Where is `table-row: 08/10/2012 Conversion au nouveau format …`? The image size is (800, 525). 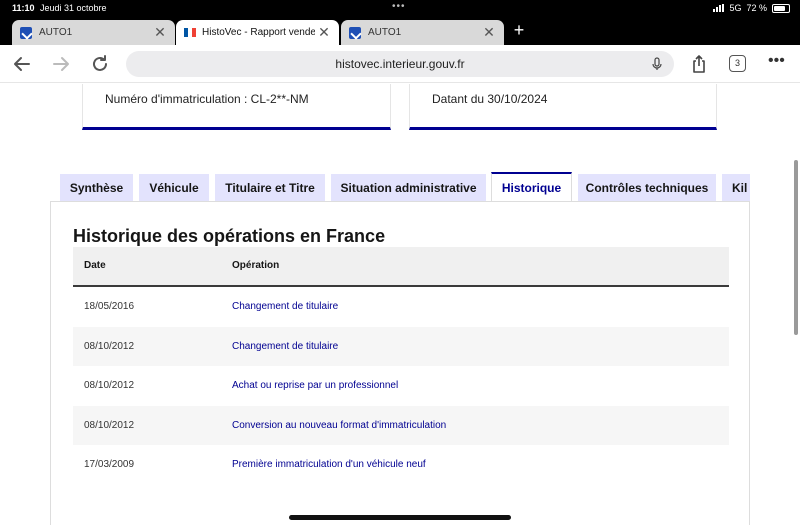
table-row: 08/10/2012 Conversion au nouveau format … is located at coordinates (401, 425).